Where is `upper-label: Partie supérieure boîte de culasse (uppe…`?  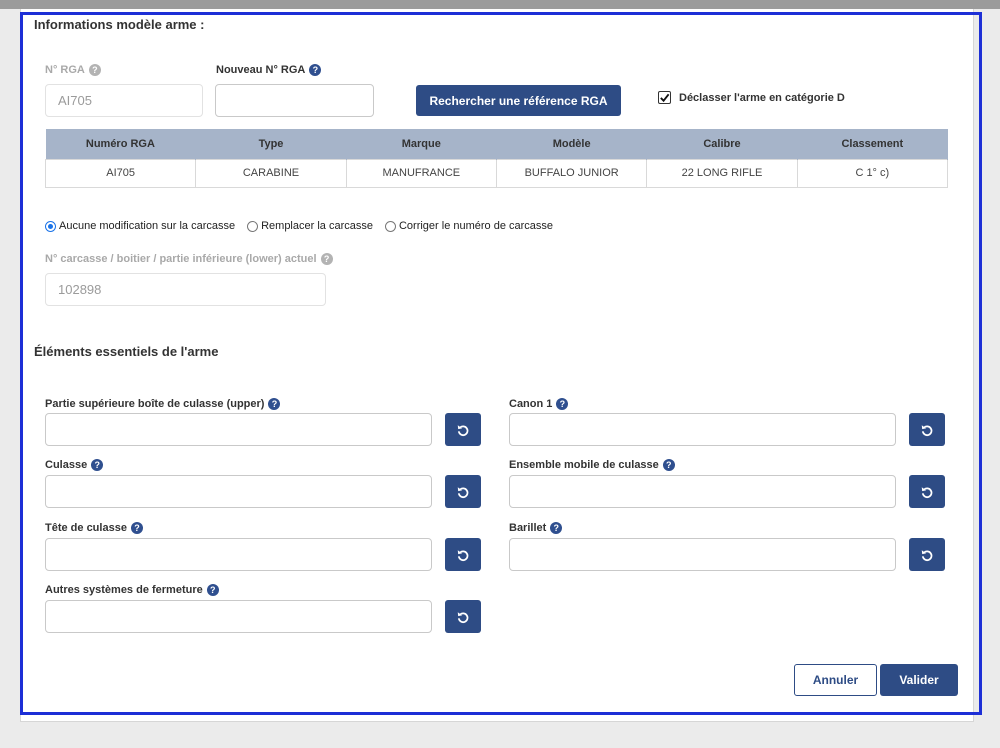 upper-label: Partie supérieure boîte de culasse (uppe… is located at coordinates (155, 404).